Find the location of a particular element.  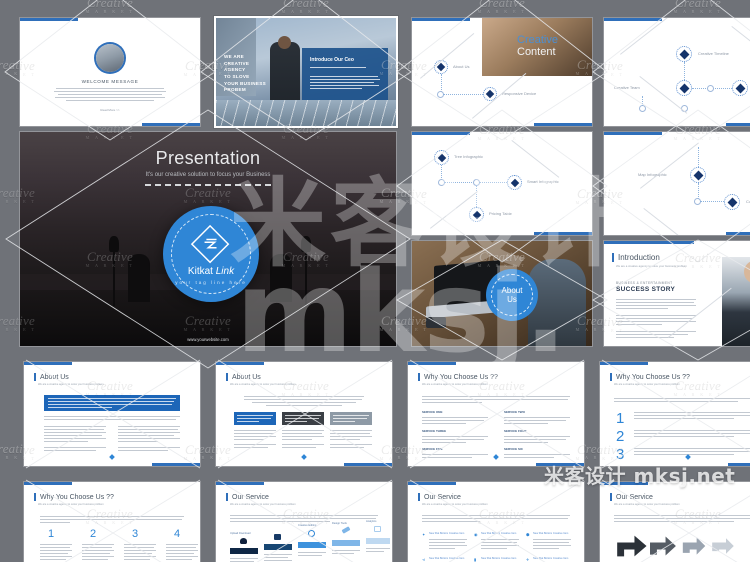

star-icon: ✦ is located at coordinates (424, 534).